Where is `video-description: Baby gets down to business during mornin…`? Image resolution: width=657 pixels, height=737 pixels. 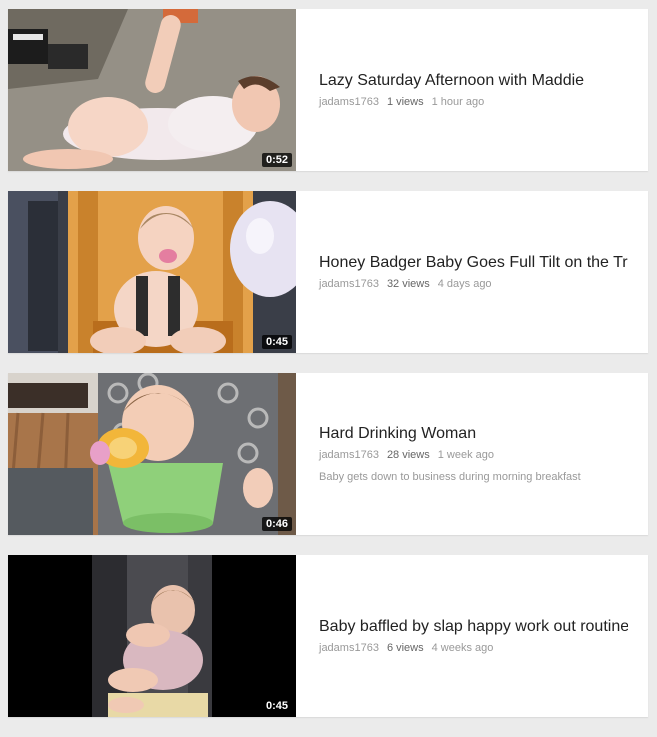
video-description: Baby gets down to business during mornin… is located at coordinates (450, 477).